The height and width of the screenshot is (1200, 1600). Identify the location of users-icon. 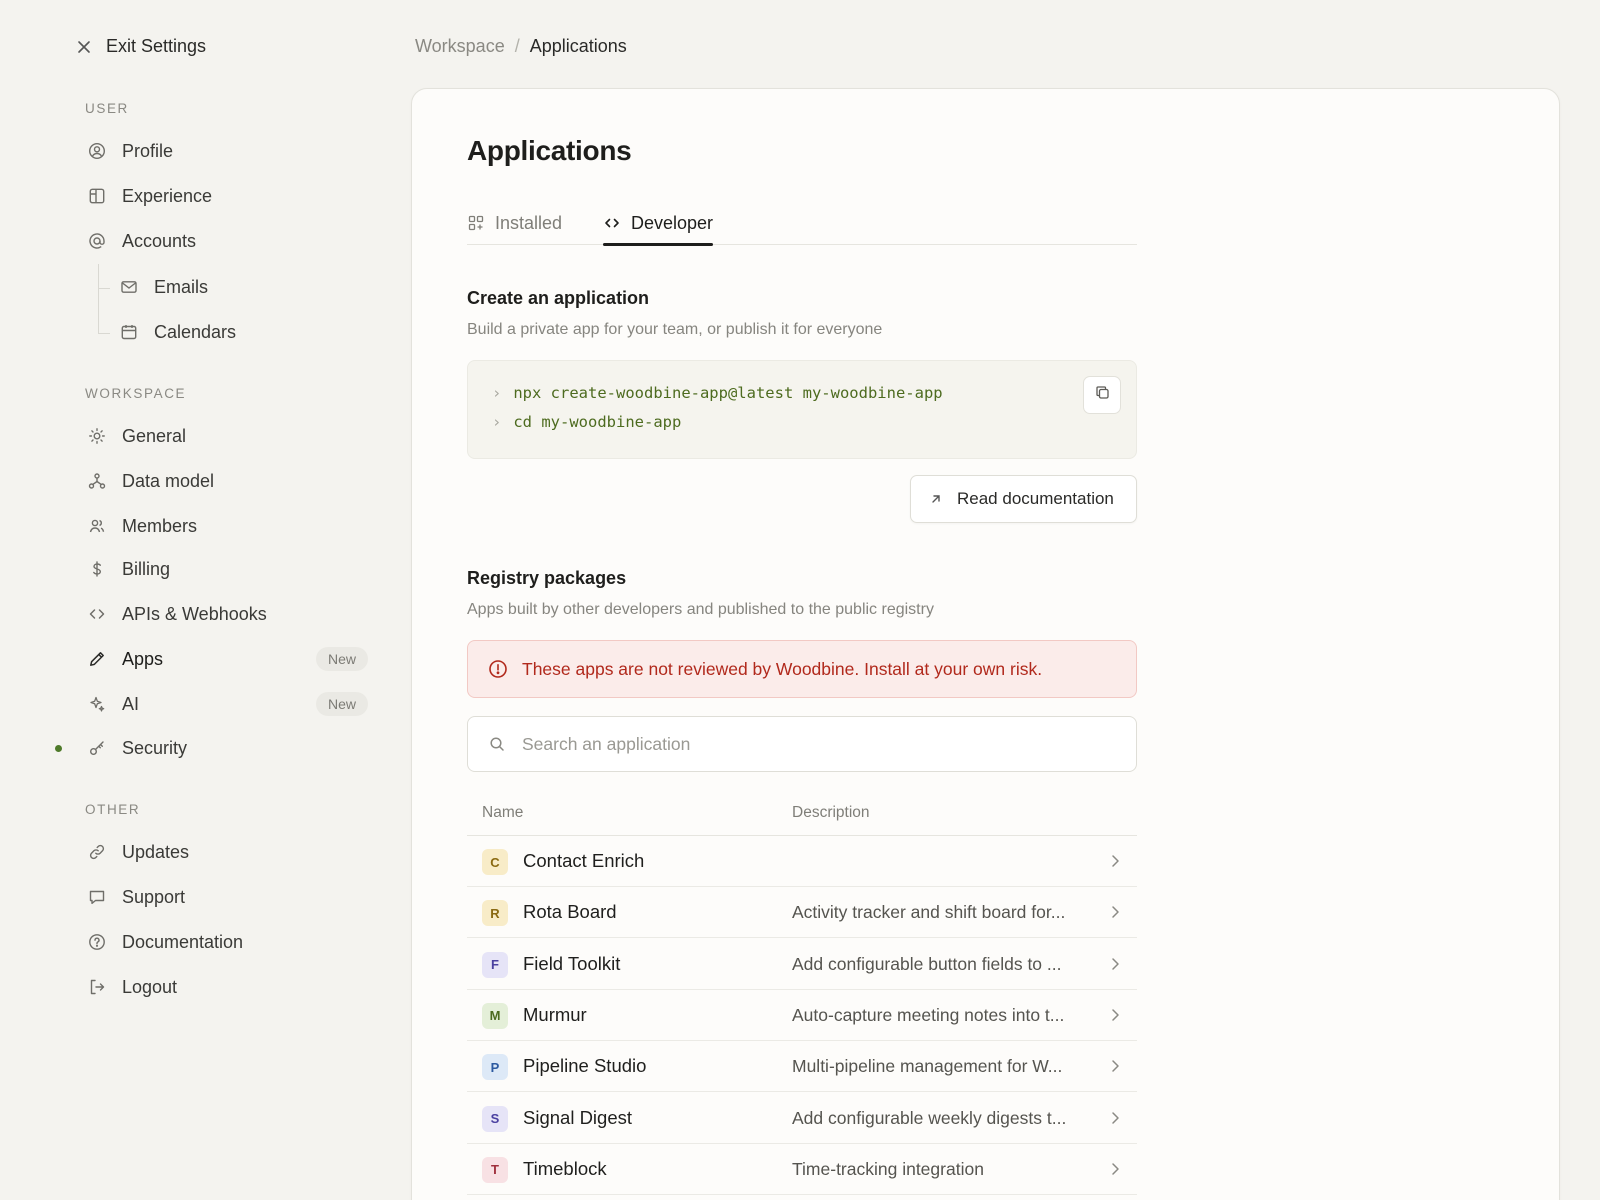
(97, 526).